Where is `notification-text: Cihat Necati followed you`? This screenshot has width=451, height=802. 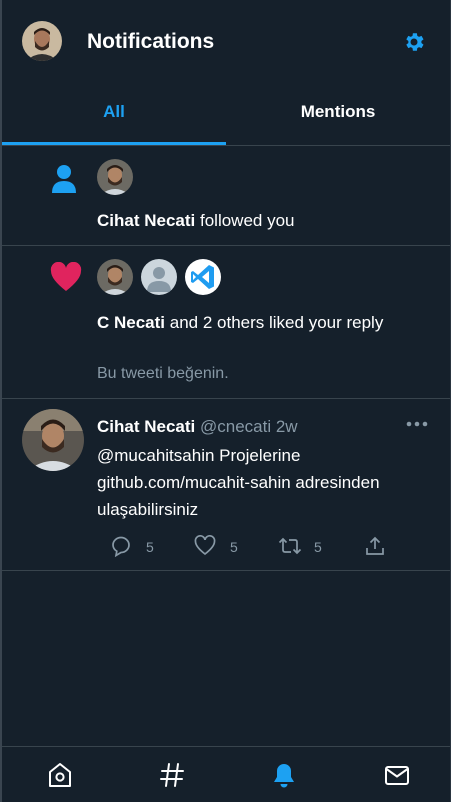
notification-text: Cihat Necati followed you is located at coordinates (257, 220).